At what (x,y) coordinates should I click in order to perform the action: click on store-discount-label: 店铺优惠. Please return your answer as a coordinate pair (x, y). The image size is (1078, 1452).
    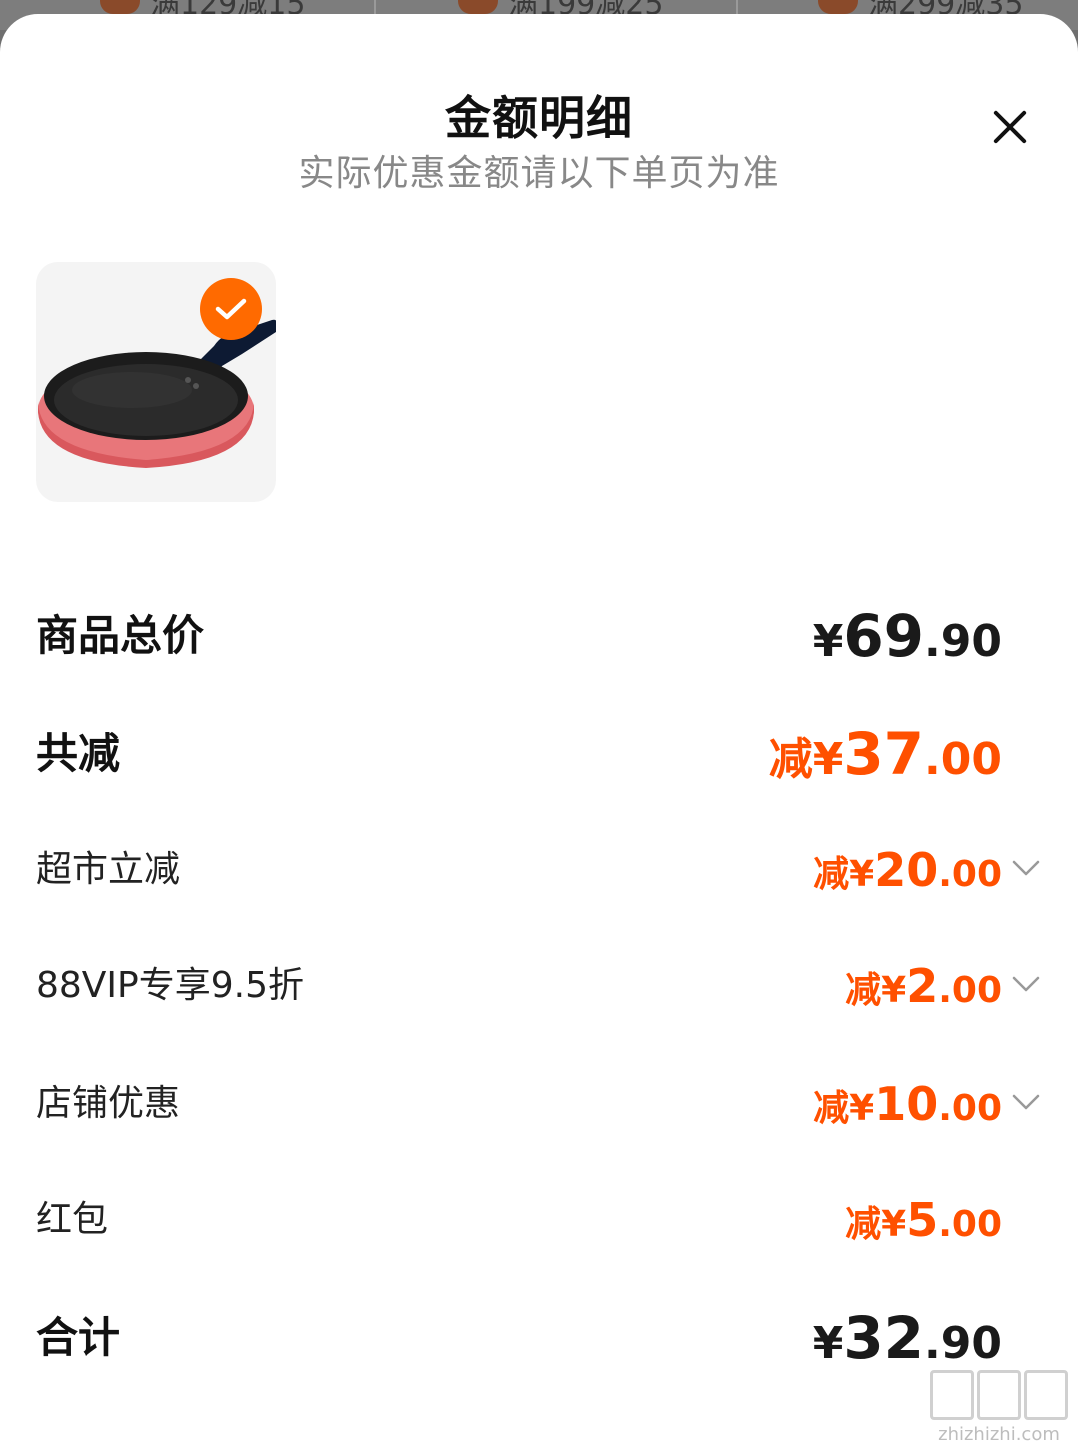
    Looking at the image, I should click on (108, 1103).